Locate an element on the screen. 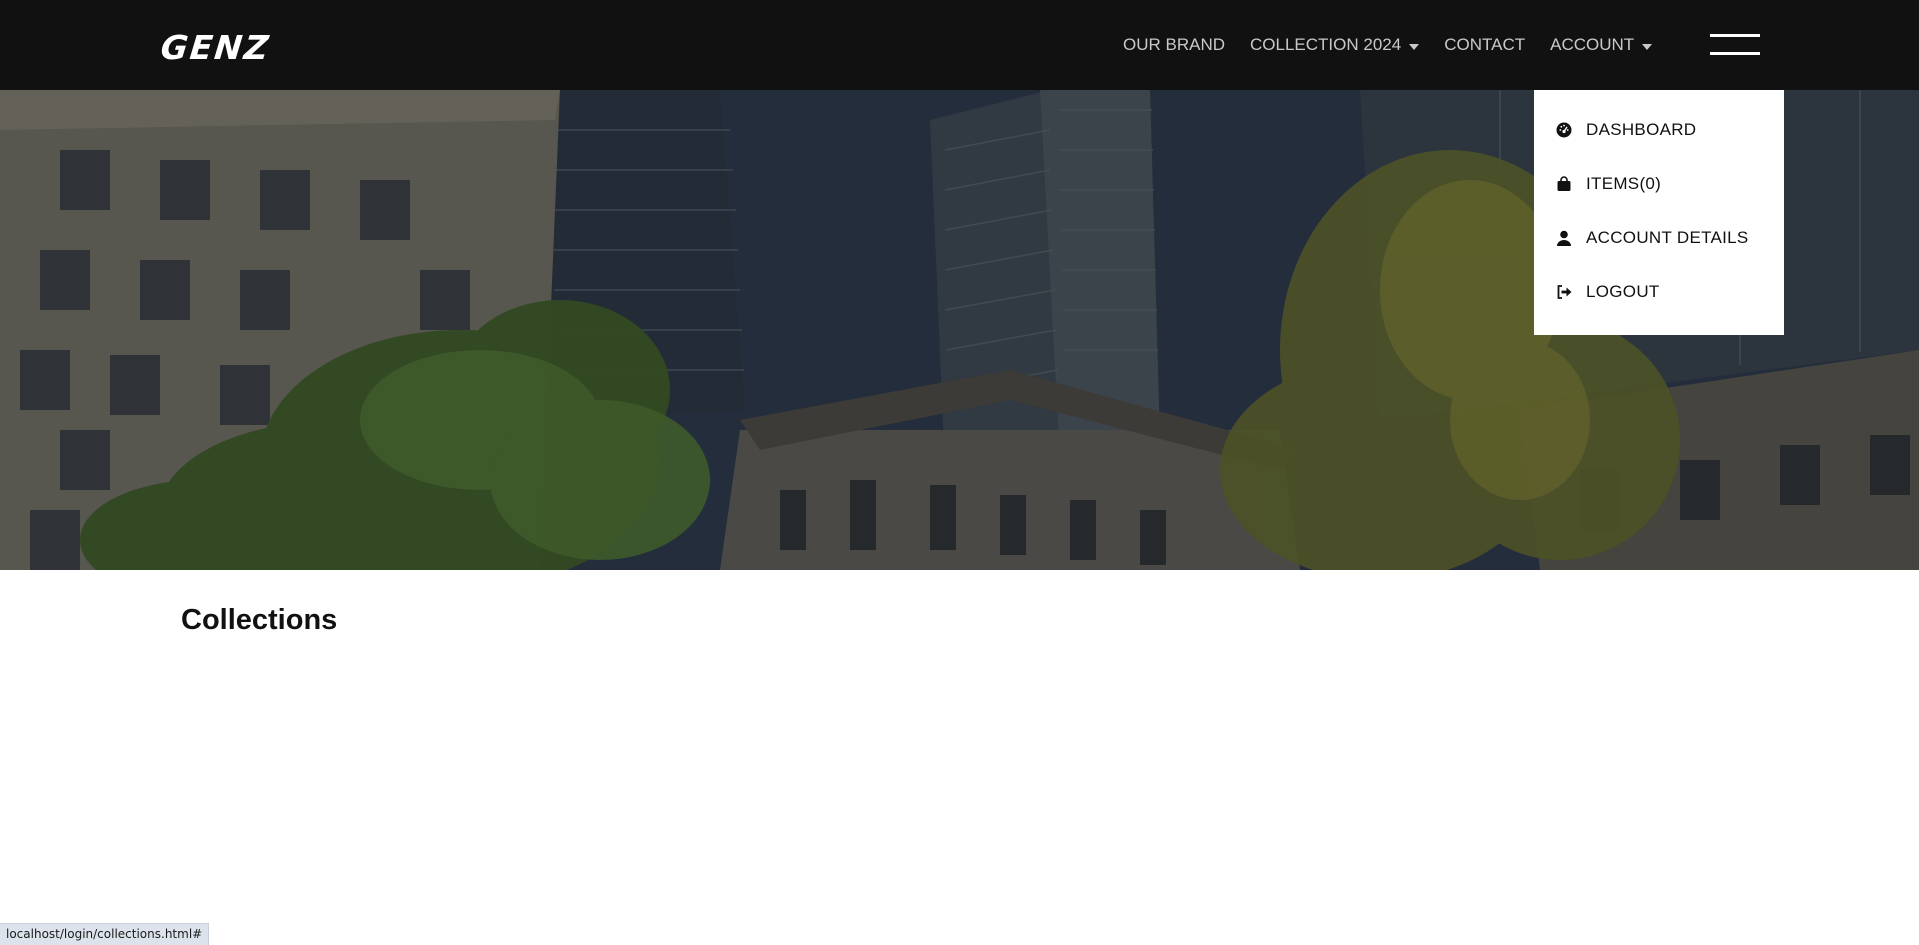 Image resolution: width=1919 pixels, height=945 pixels. nav-collection-2024: COLLECTION 2024 is located at coordinates (1335, 45).